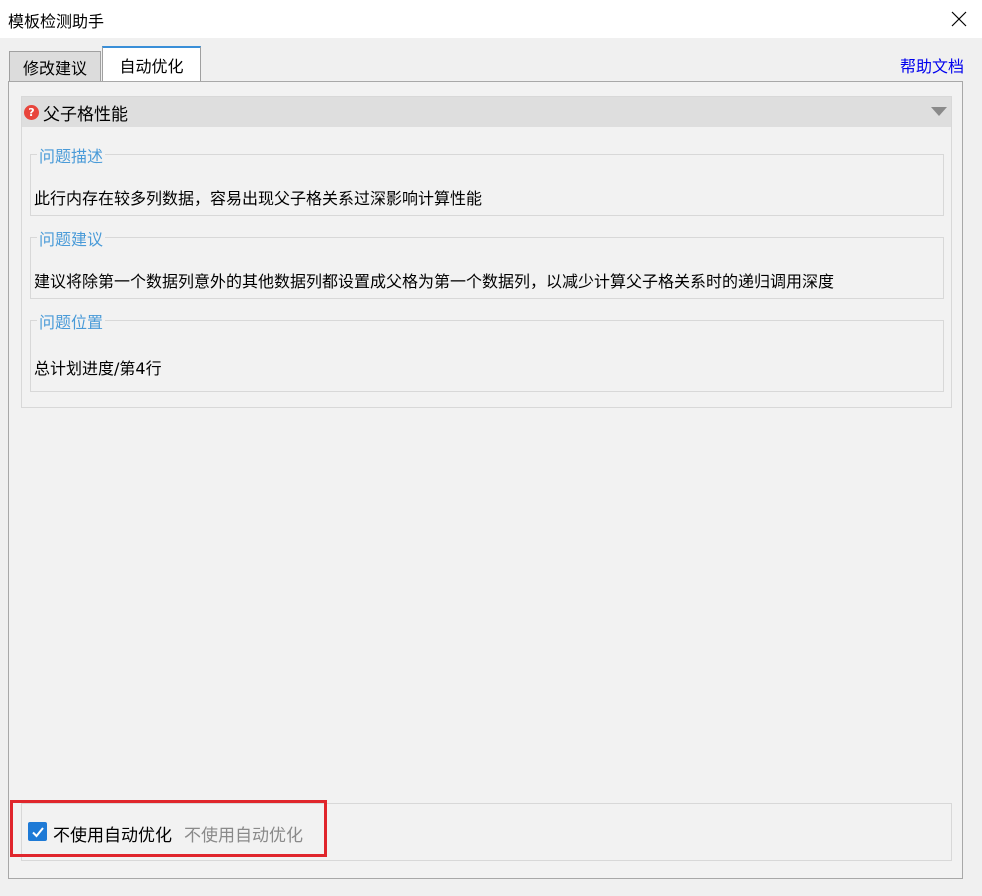 The image size is (982, 896). I want to click on disable-auto-optimize-checkbox, so click(37, 831).